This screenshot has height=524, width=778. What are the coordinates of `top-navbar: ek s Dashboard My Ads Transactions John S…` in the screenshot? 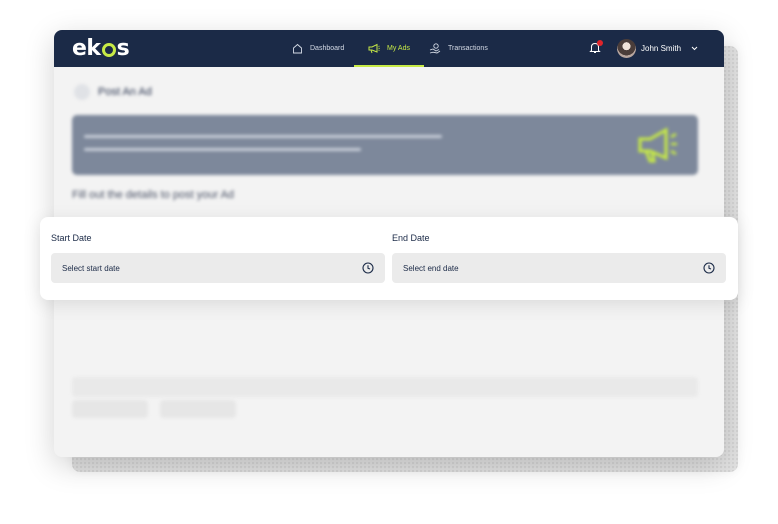 It's located at (389, 48).